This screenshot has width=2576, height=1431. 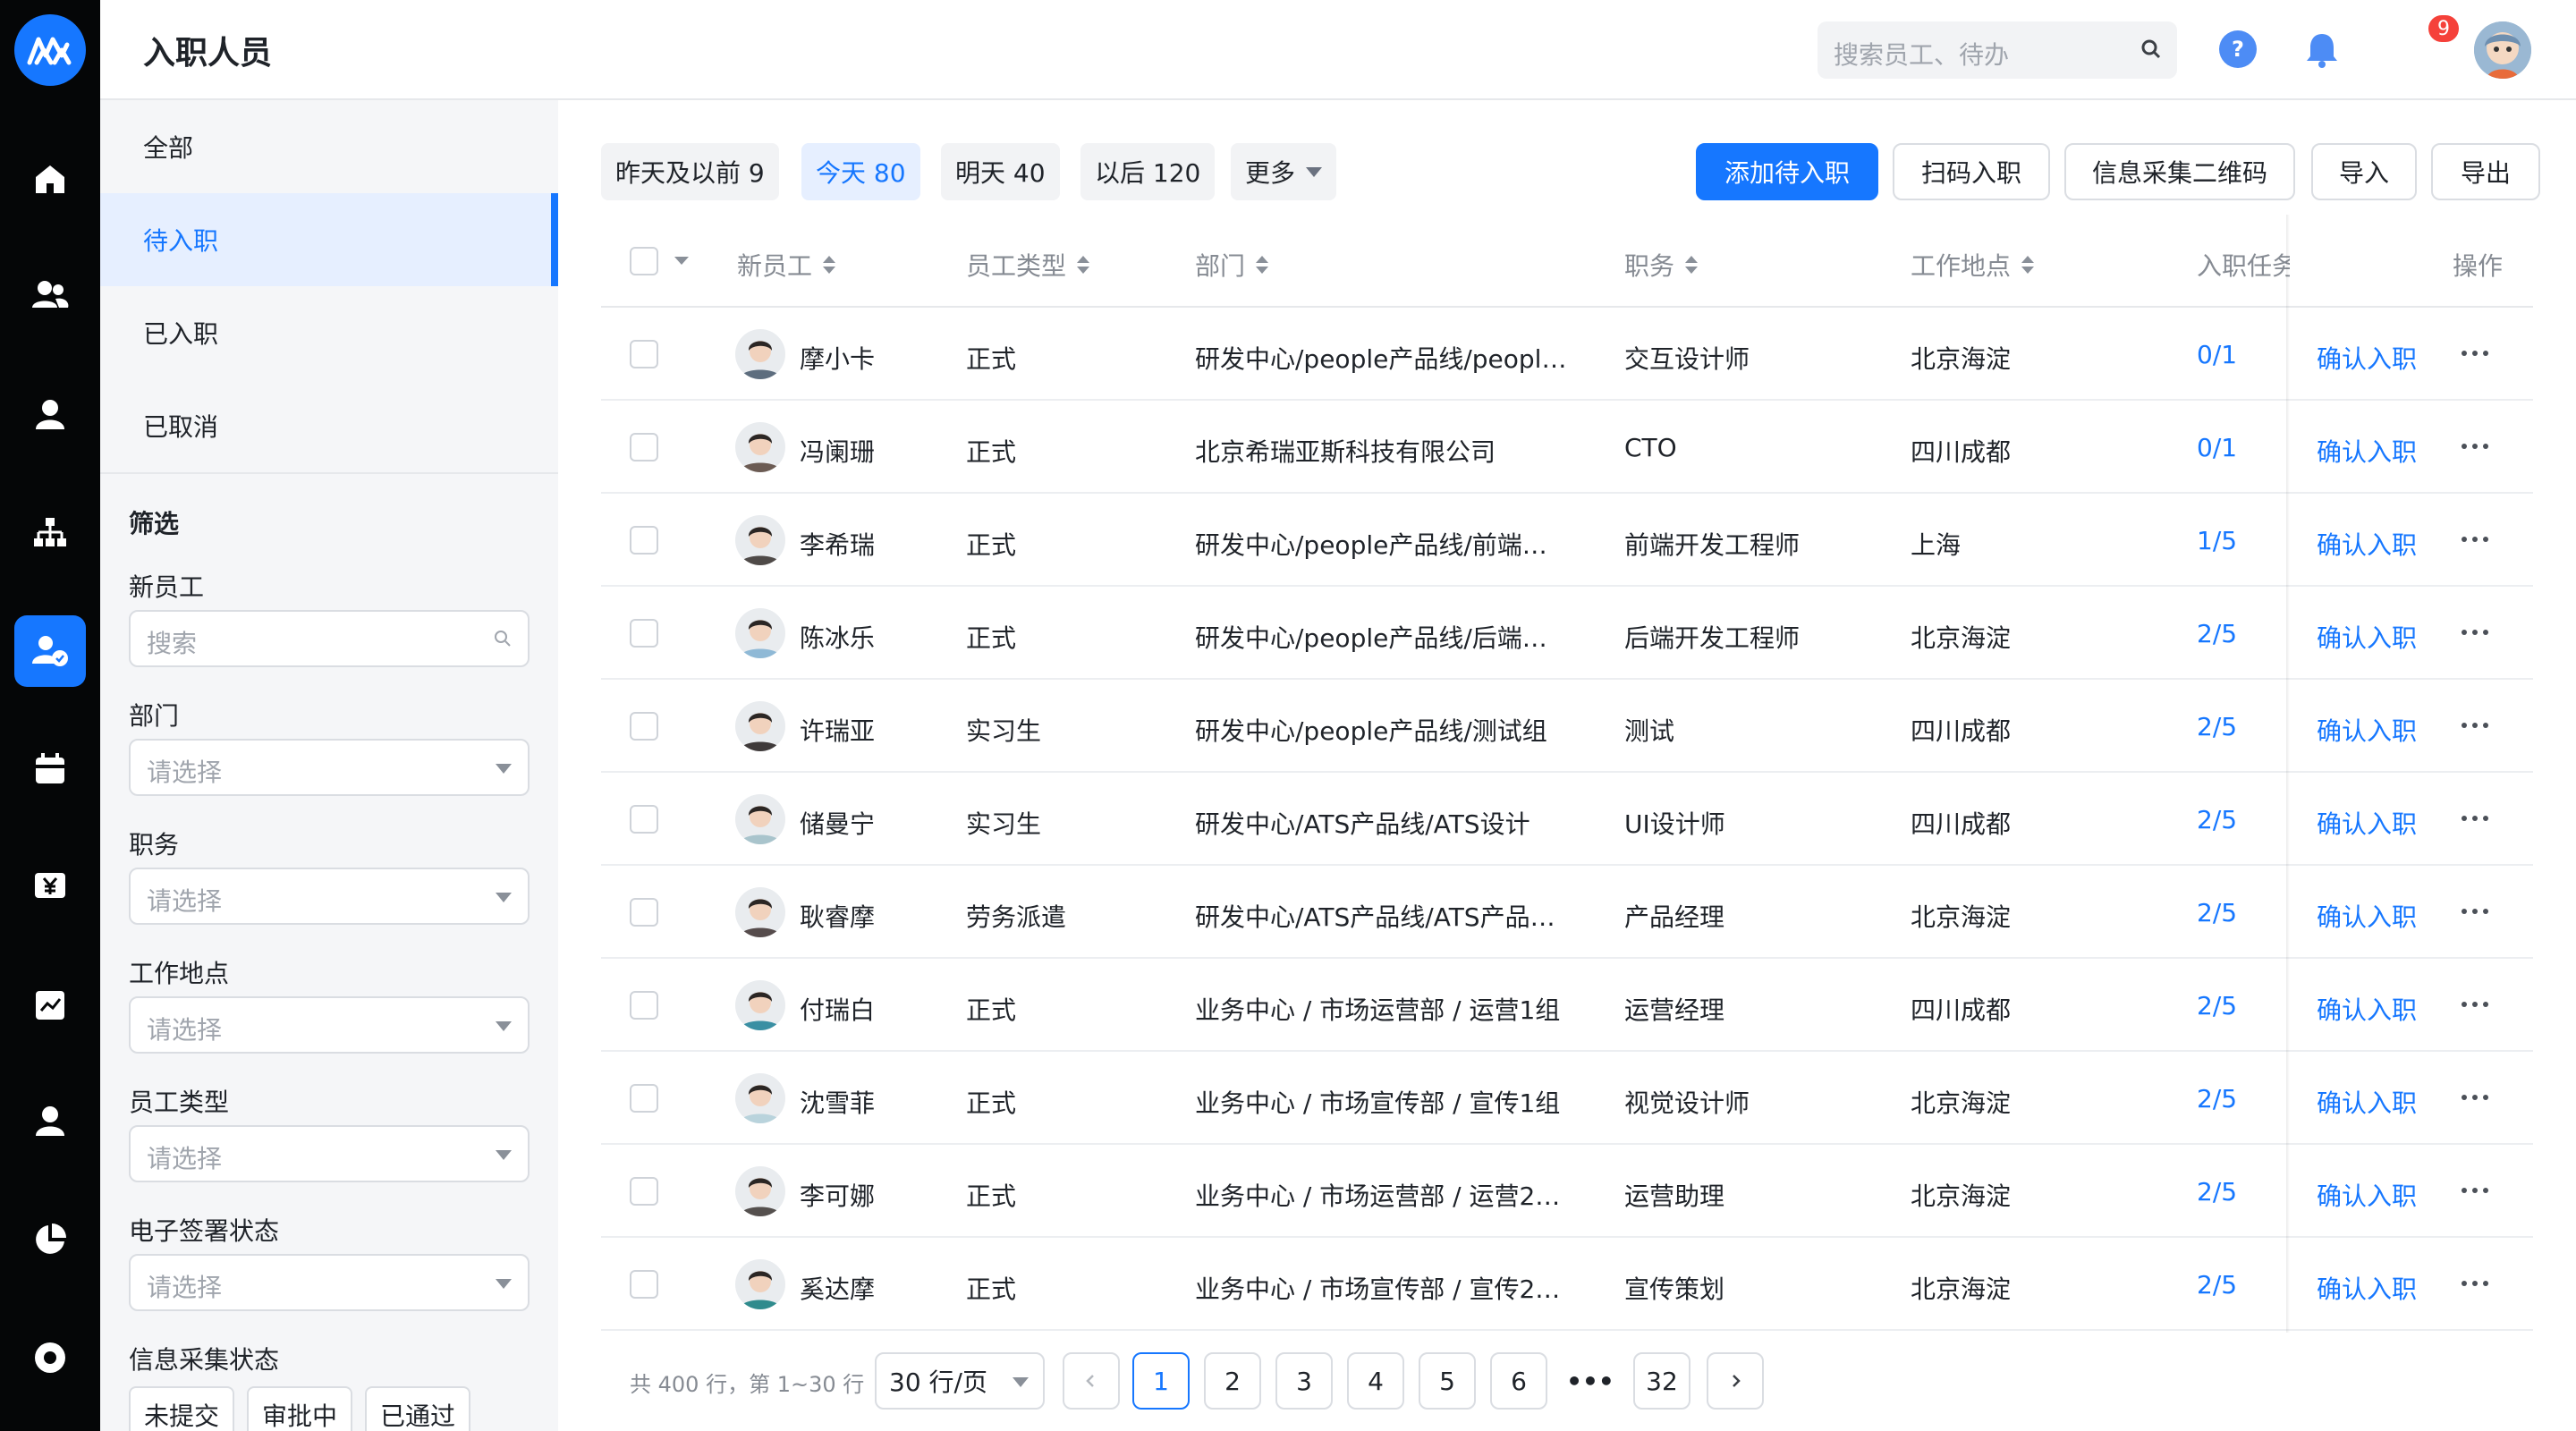 I want to click on table-row: 沈雪菲 正式 业务中心 / 市场宣传部 / 宣传1组 视觉设计师 北京海淀 2/5, so click(x=1567, y=1099).